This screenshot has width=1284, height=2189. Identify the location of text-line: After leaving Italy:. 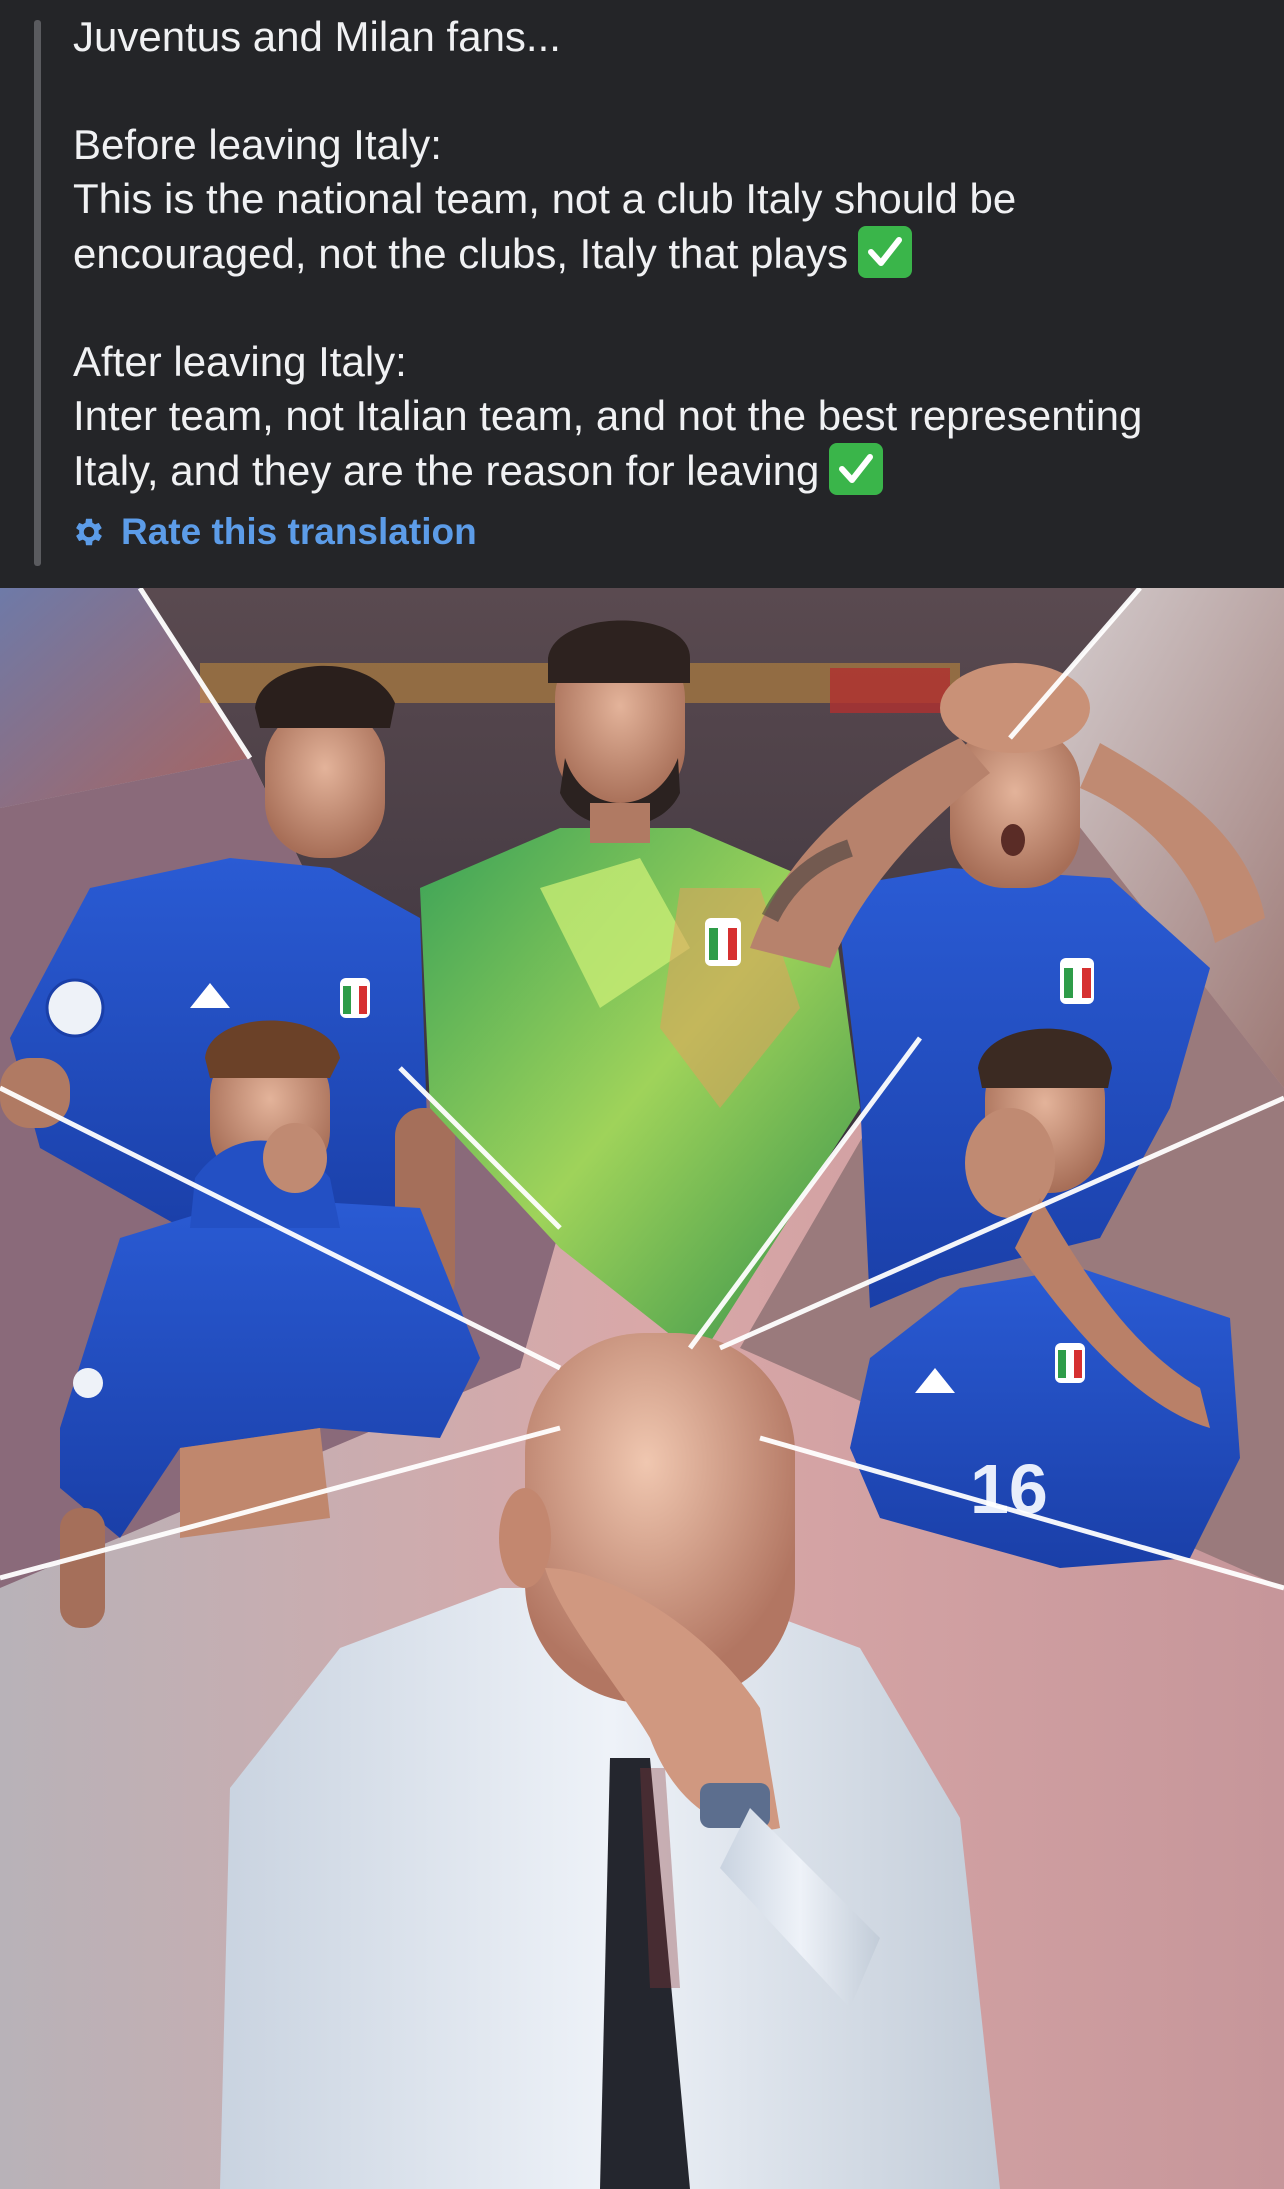
(240, 361).